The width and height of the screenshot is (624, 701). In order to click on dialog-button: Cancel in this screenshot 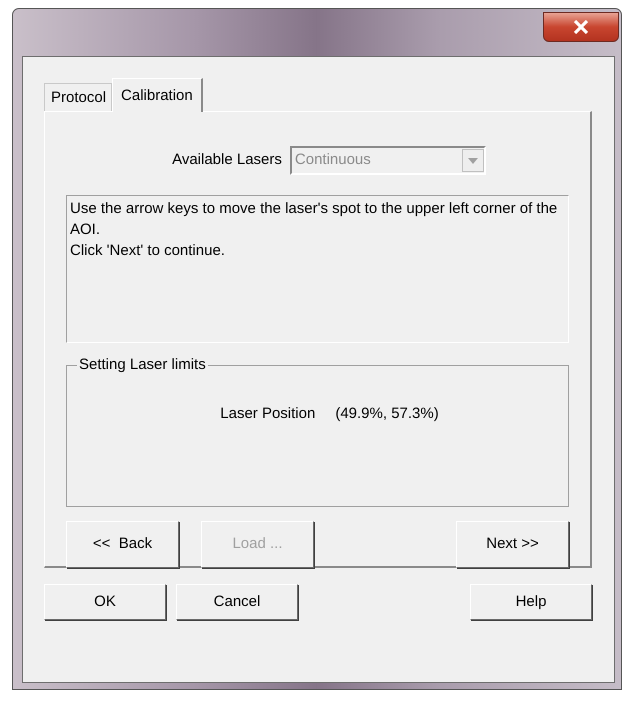, I will do `click(237, 602)`.